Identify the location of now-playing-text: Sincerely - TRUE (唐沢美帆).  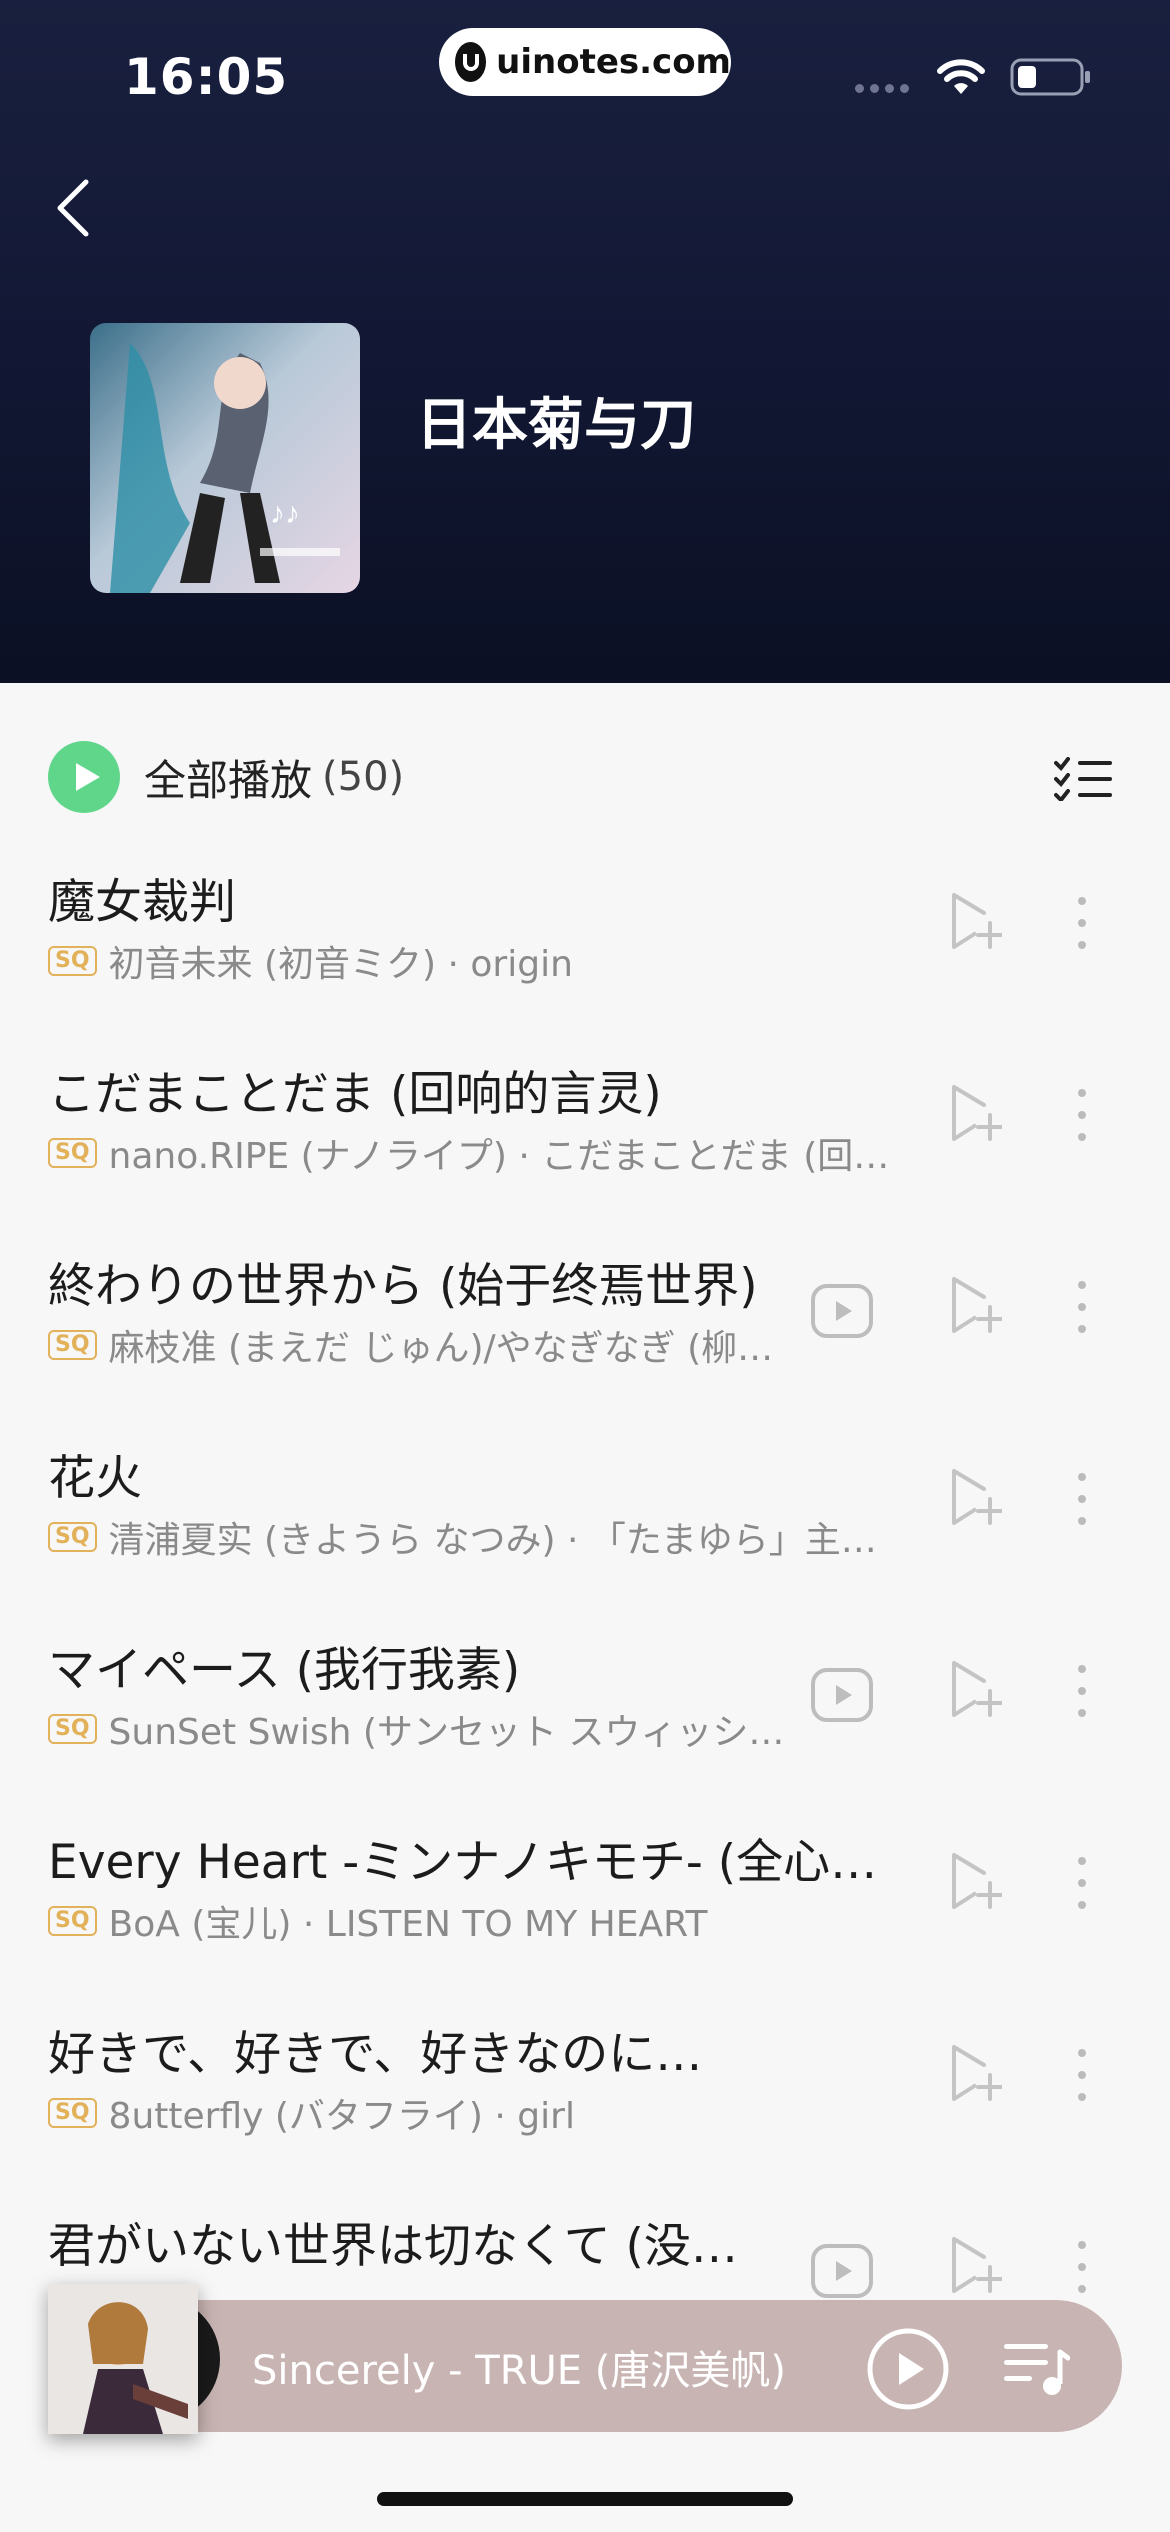
(519, 2367).